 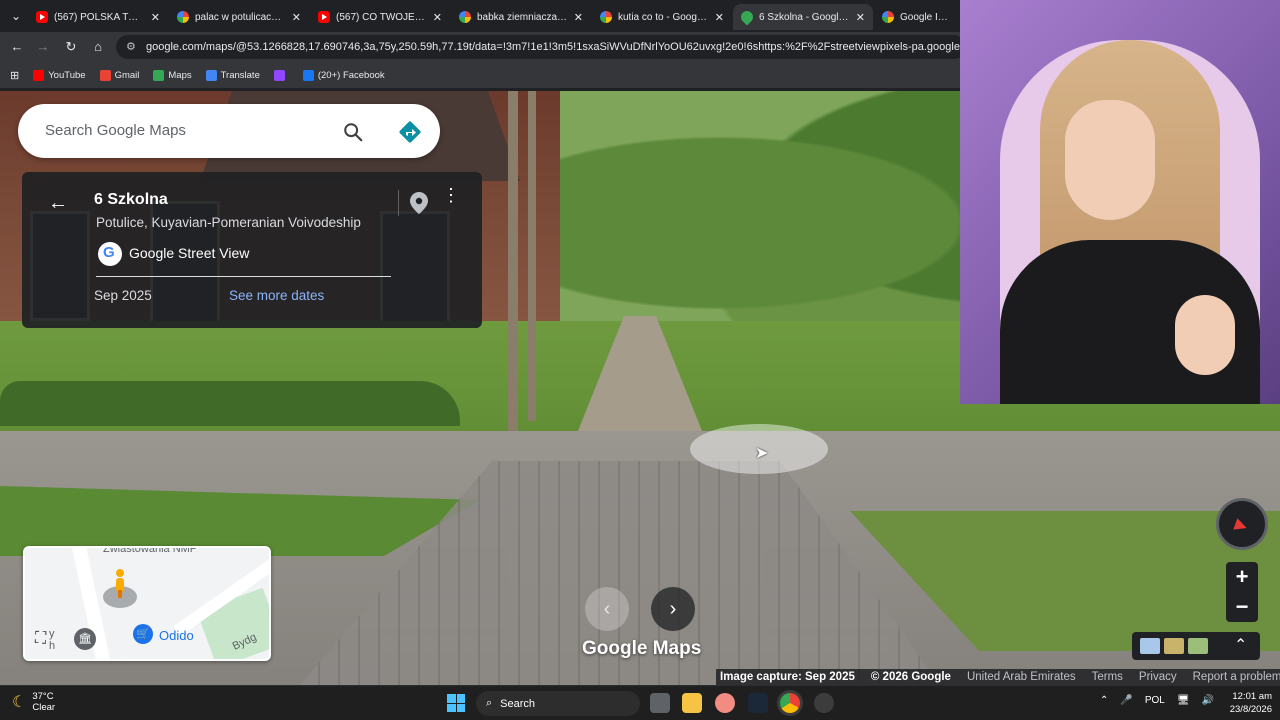 I want to click on tab-title: 6 Szkolna - Google M, so click(x=804, y=17).